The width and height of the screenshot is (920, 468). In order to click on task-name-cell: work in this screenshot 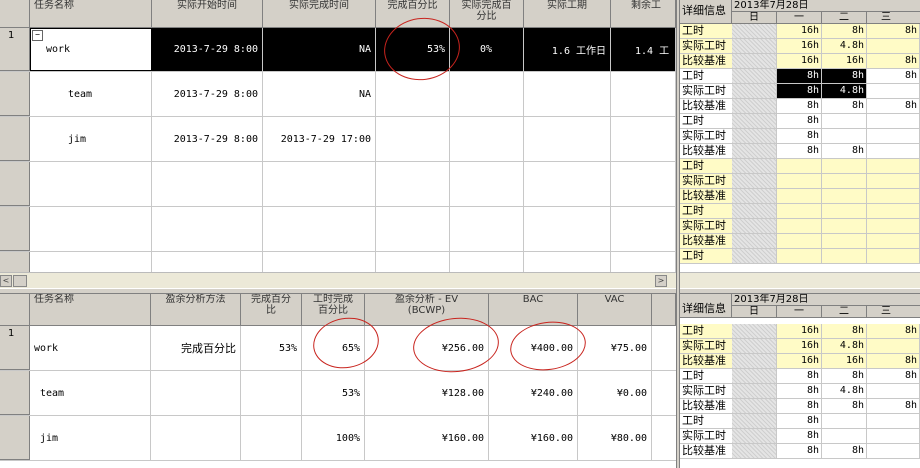, I will do `click(90, 348)`.